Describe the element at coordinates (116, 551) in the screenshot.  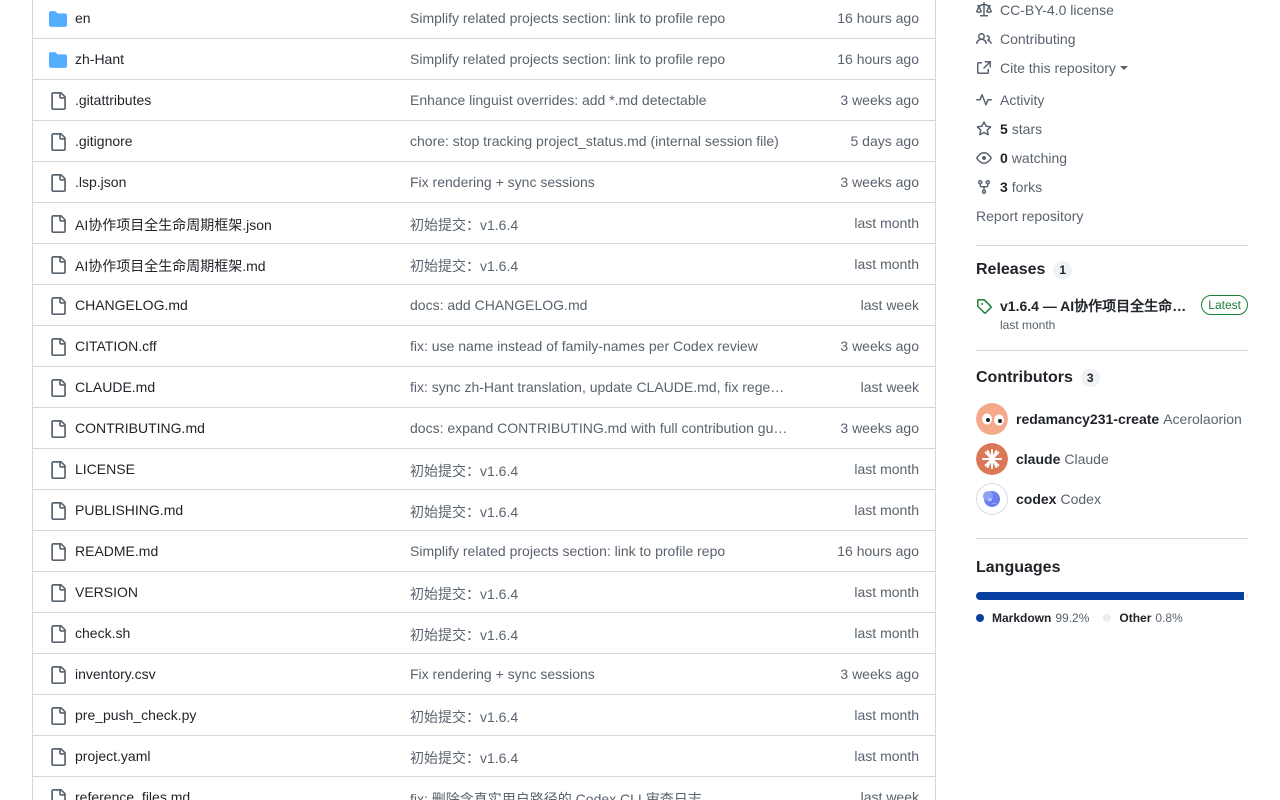
I see `file-name: README.md` at that location.